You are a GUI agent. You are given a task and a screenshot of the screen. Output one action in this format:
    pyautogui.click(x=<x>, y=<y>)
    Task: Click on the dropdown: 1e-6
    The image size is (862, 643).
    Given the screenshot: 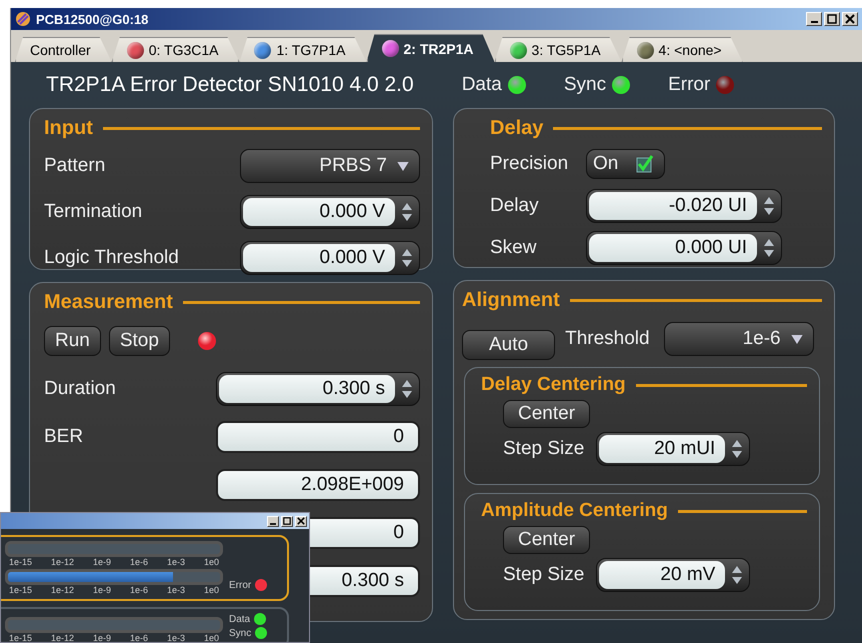 What is the action you would take?
    pyautogui.click(x=739, y=339)
    